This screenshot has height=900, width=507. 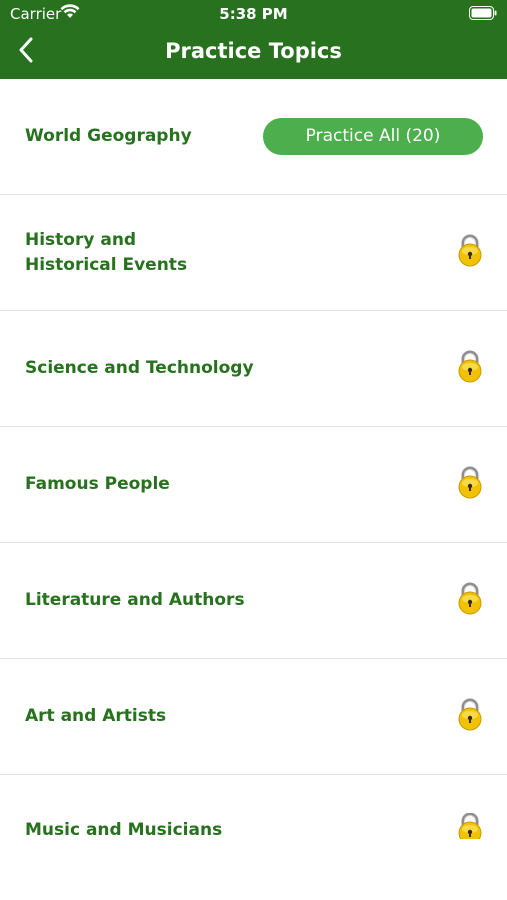 I want to click on topic-label: Music and Musicians, so click(x=124, y=829).